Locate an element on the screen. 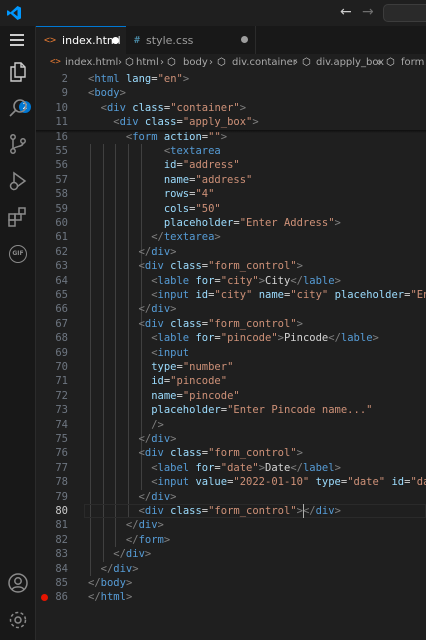  breadcrumb-item: index.html is located at coordinates (91, 62).